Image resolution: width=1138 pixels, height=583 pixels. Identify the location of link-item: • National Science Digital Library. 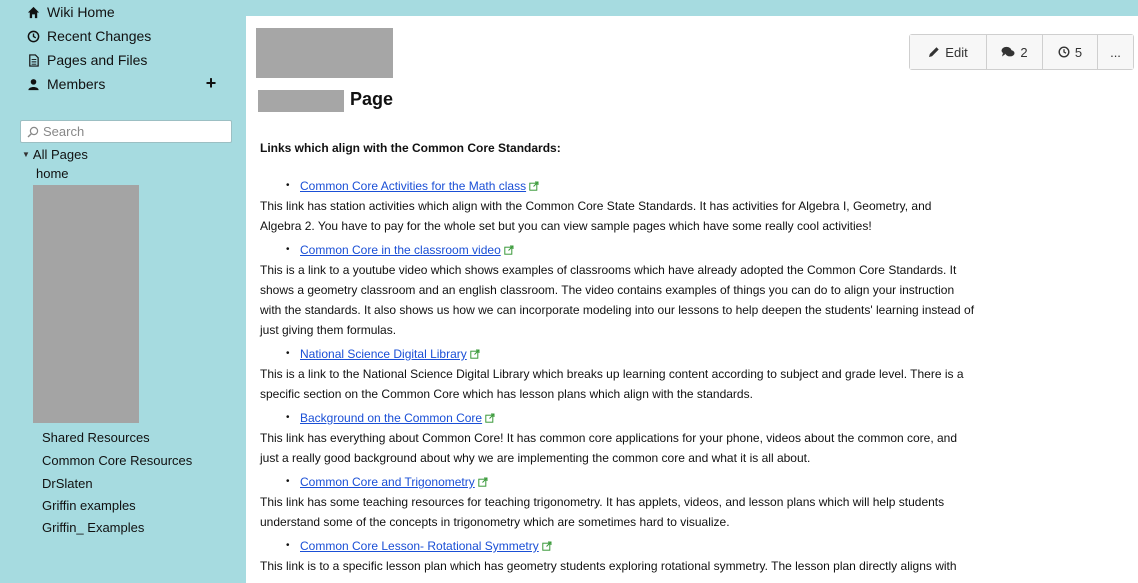
(690, 354).